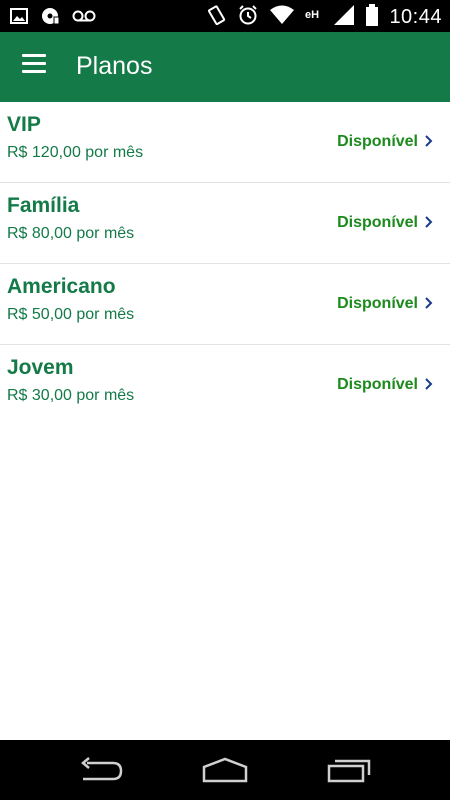 The width and height of the screenshot is (450, 800). What do you see at coordinates (75, 152) in the screenshot?
I see `plan-price: R$ 120,00 por mês` at bounding box center [75, 152].